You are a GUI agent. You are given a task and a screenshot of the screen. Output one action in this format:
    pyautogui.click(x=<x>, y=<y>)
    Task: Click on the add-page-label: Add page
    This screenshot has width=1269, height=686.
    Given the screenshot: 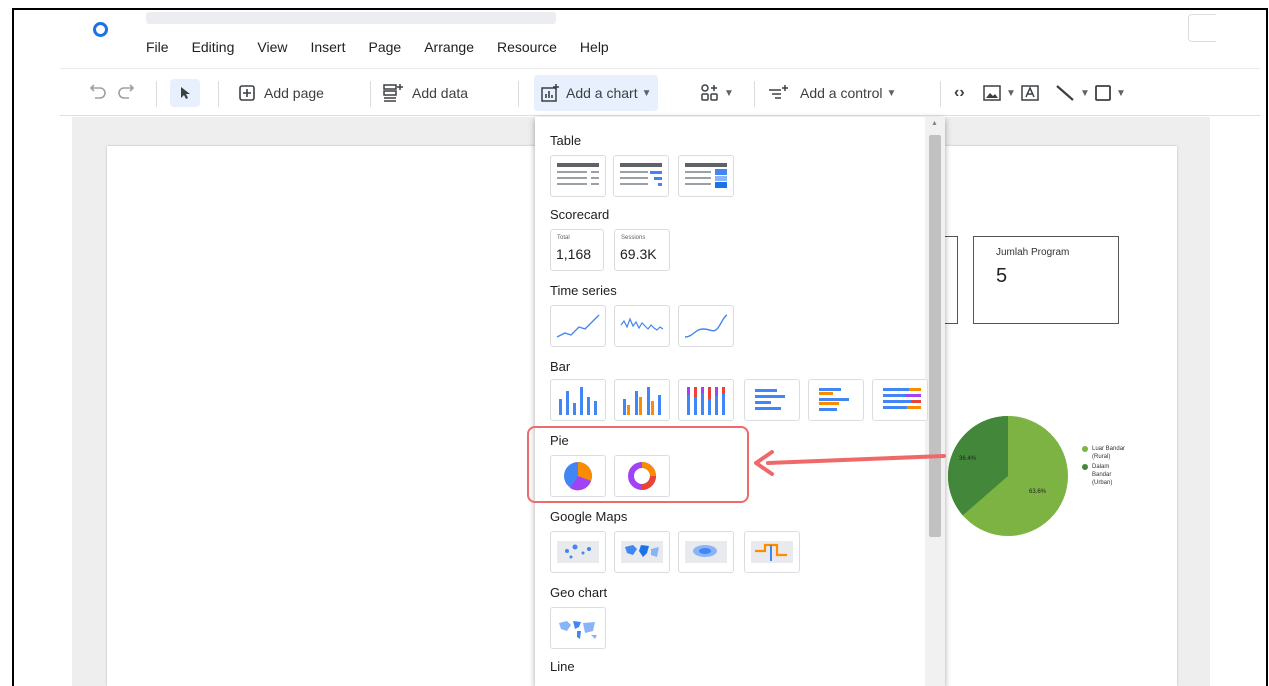 What is the action you would take?
    pyautogui.click(x=294, y=93)
    